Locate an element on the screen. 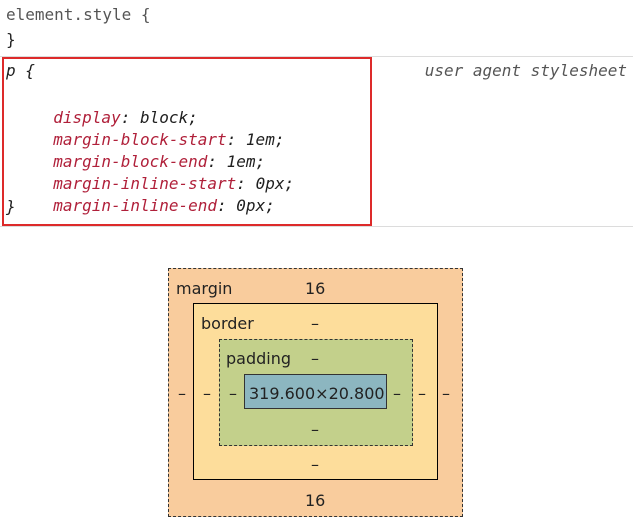 The image size is (633, 529). padding-left-value: – is located at coordinates (233, 393).